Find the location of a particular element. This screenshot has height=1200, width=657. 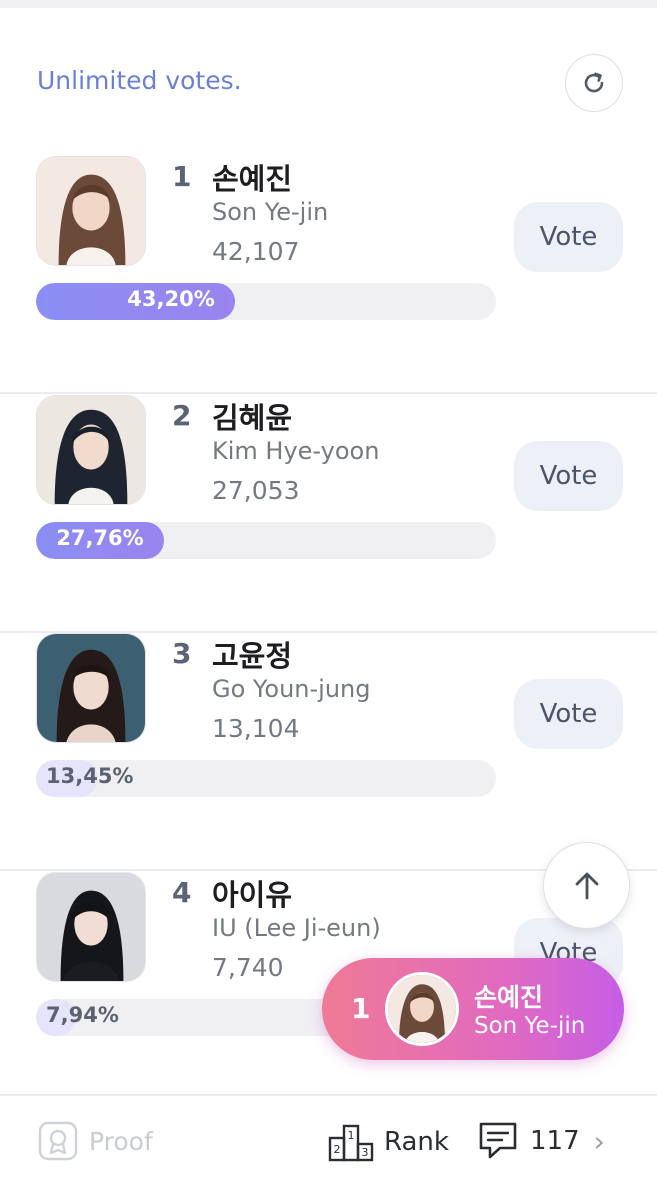

rank-button: 2 1 3 Rank is located at coordinates (388, 1142).